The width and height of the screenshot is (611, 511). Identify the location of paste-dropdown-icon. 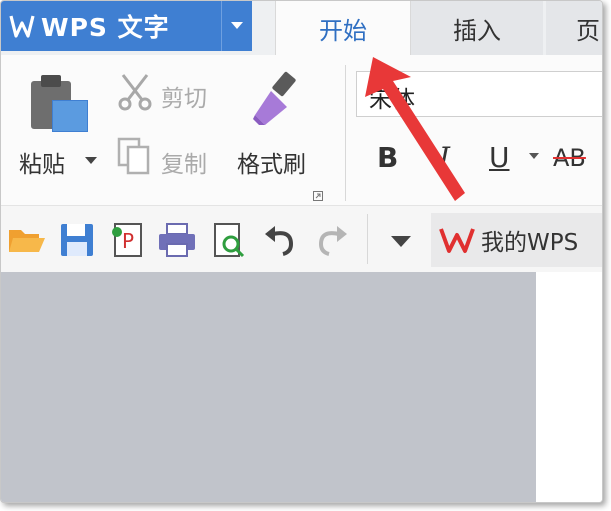
(91, 161).